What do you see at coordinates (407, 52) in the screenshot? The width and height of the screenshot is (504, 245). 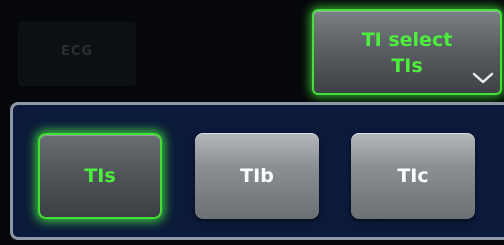 I see `ti-select-button: TI select TIs` at bounding box center [407, 52].